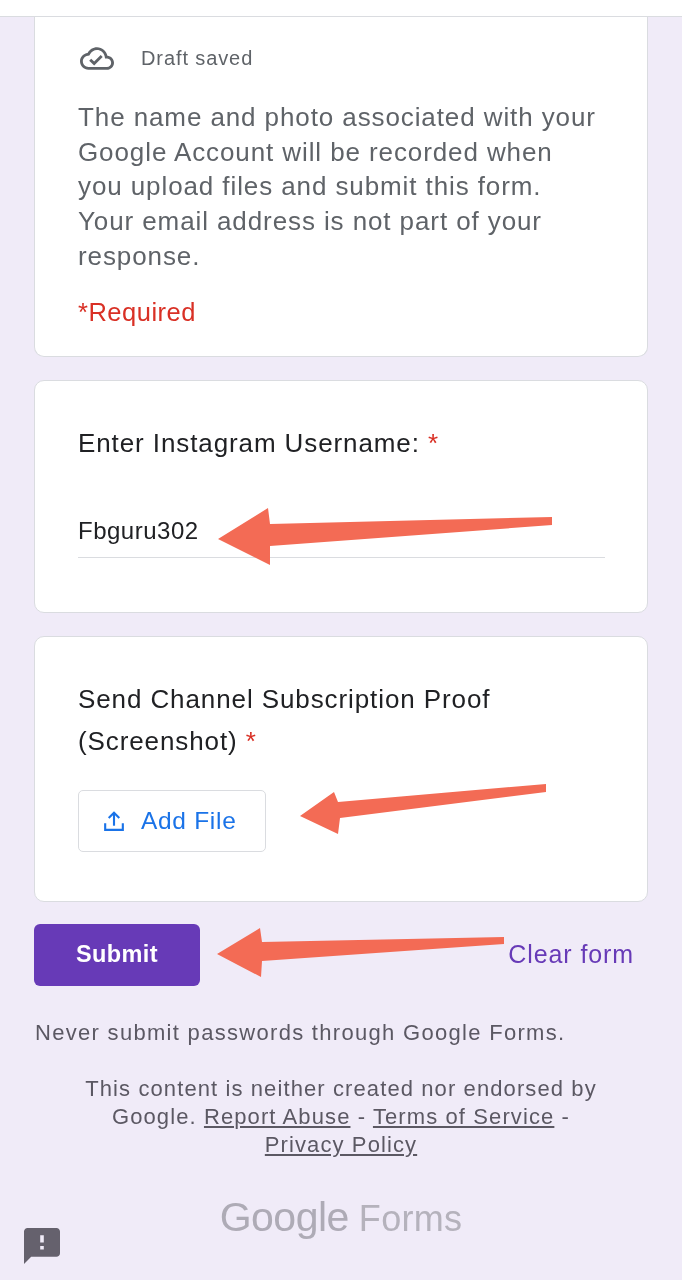  What do you see at coordinates (172, 820) in the screenshot?
I see `add-file-button: Add File` at bounding box center [172, 820].